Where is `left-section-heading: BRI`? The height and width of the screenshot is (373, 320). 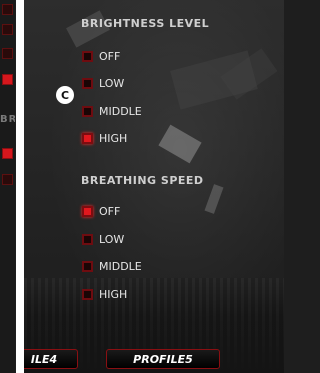
left-section-heading: BRI is located at coordinates (7, 119).